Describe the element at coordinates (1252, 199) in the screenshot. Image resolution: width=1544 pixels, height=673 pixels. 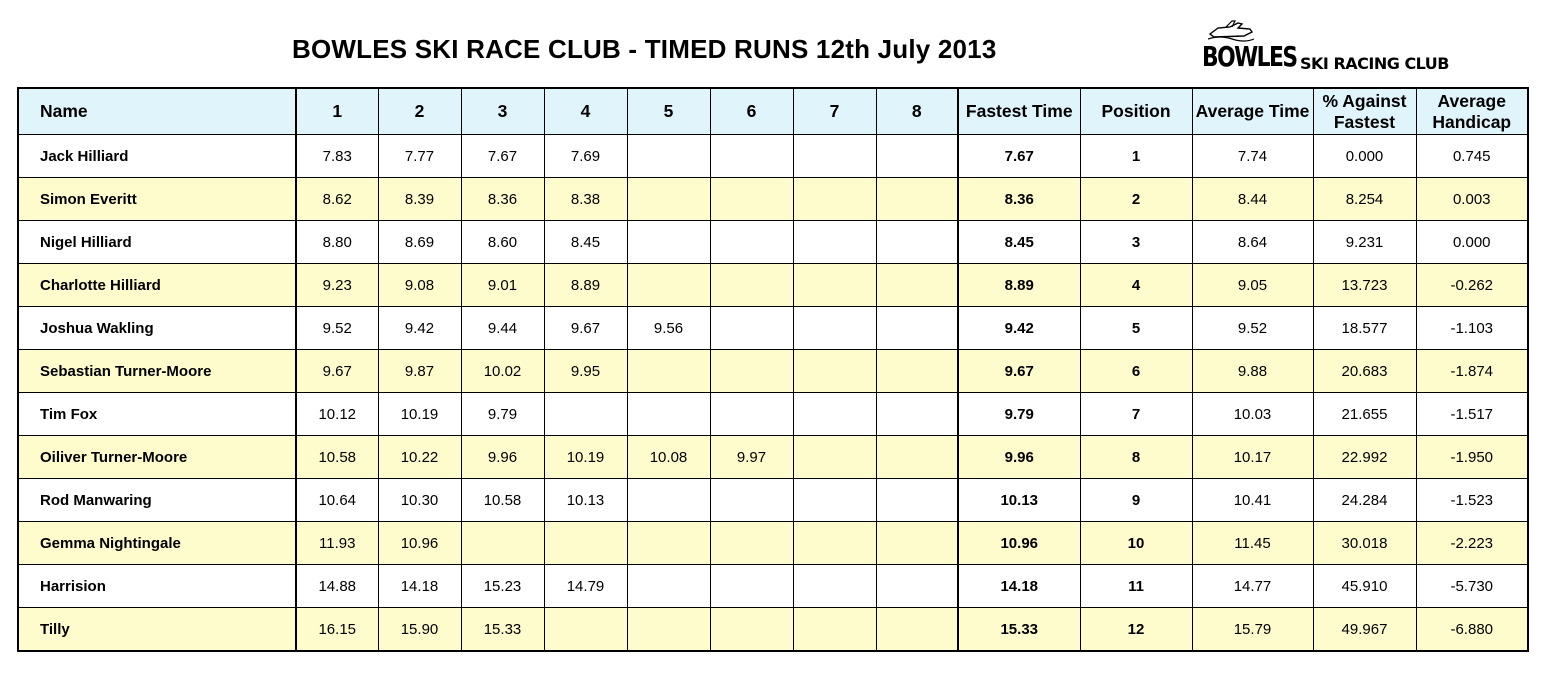
I see `average-time-cell: 8.44` at that location.